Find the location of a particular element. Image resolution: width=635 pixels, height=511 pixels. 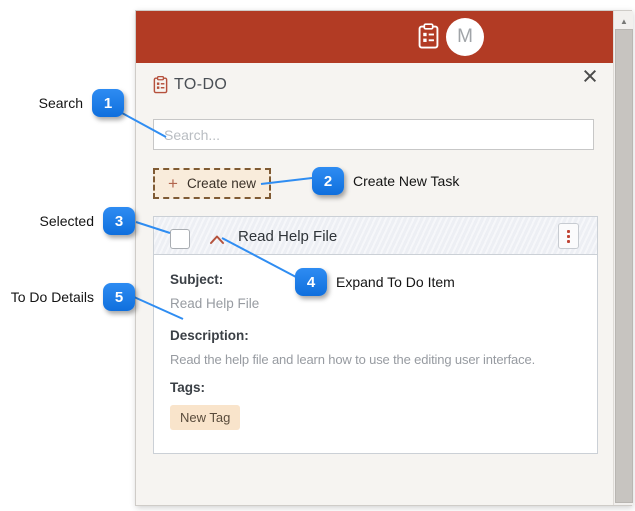

close-icon: × is located at coordinates (590, 77).